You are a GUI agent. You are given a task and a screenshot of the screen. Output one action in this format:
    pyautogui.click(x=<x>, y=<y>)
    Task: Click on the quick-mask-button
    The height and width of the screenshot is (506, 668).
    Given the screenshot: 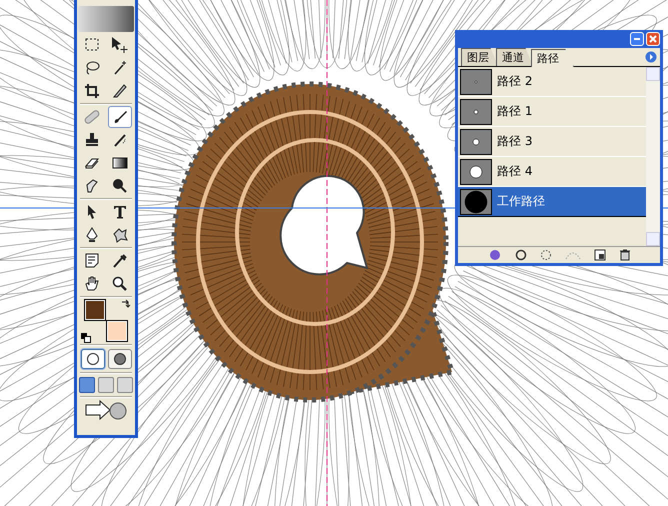 What is the action you would take?
    pyautogui.click(x=120, y=359)
    